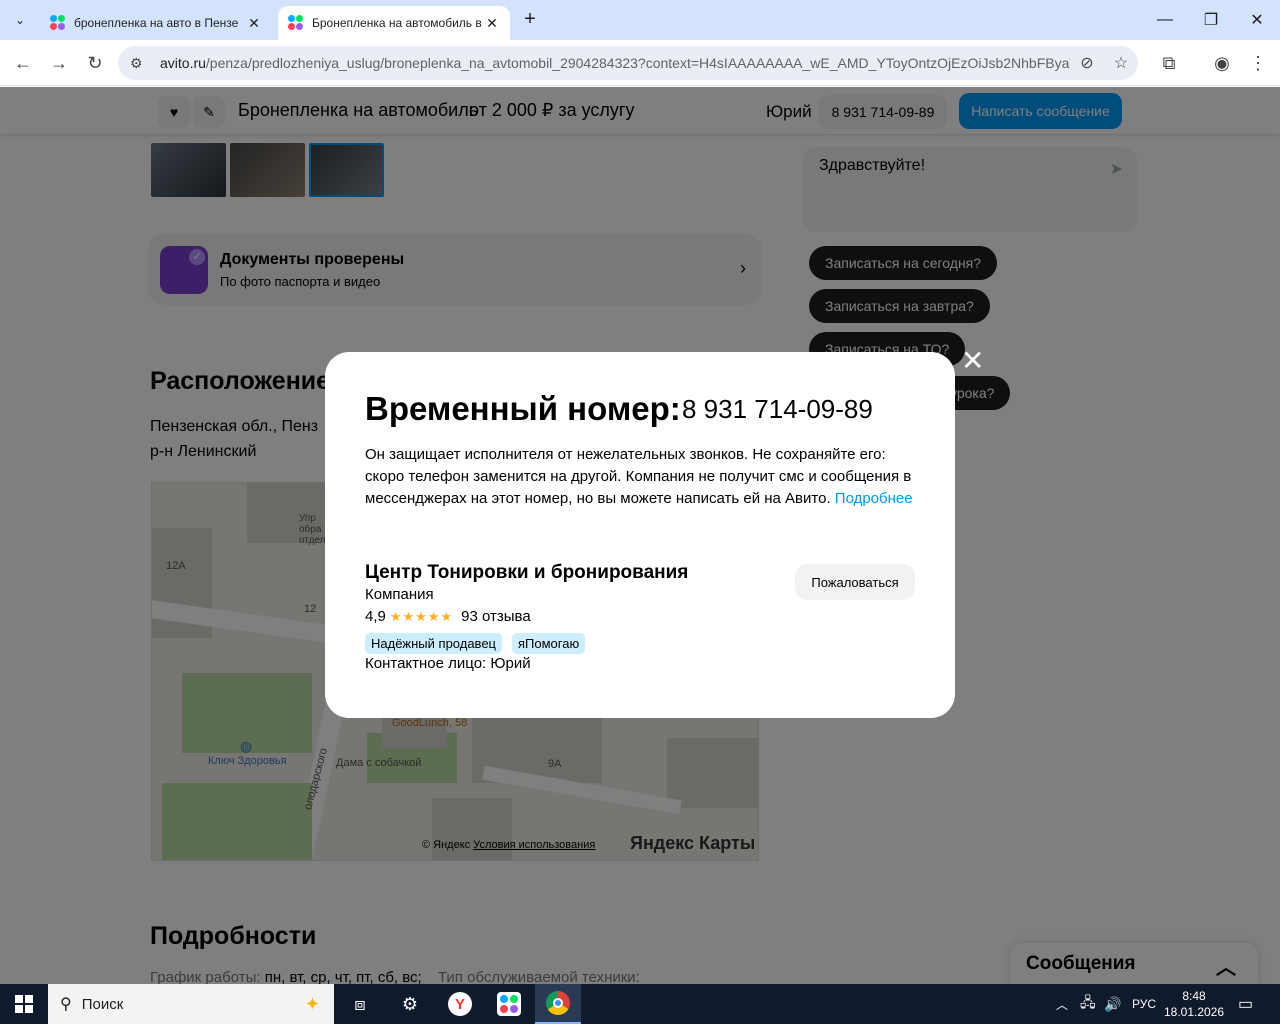  Describe the element at coordinates (360, 1004) in the screenshot. I see `task-view-icon: ⧈` at that location.